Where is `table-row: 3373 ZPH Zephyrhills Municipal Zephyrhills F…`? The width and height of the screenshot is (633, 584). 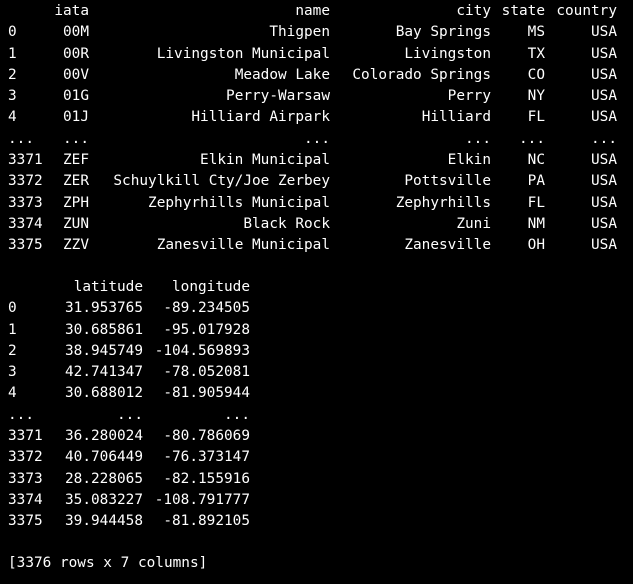
table-row: 3373 ZPH Zephyrhills Municipal Zephyrhills F… is located at coordinates (316, 203).